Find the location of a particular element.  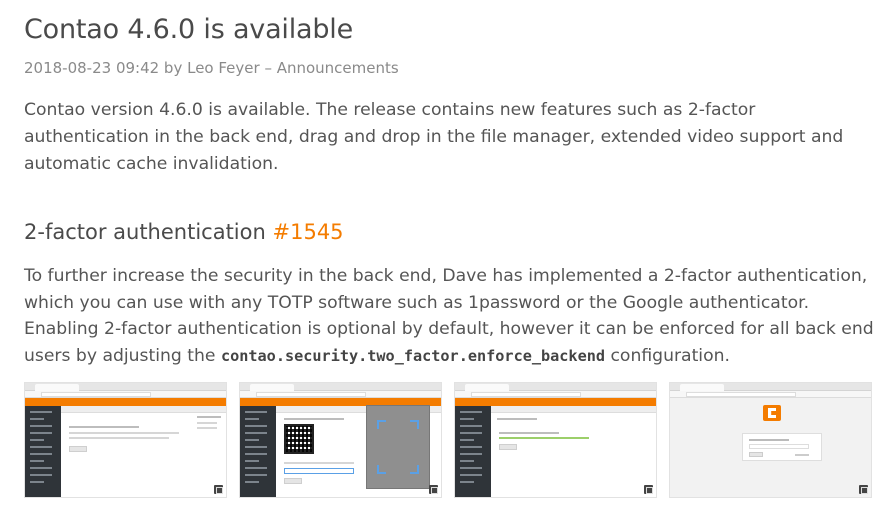

screenshot-2fa-login is located at coordinates (770, 440).